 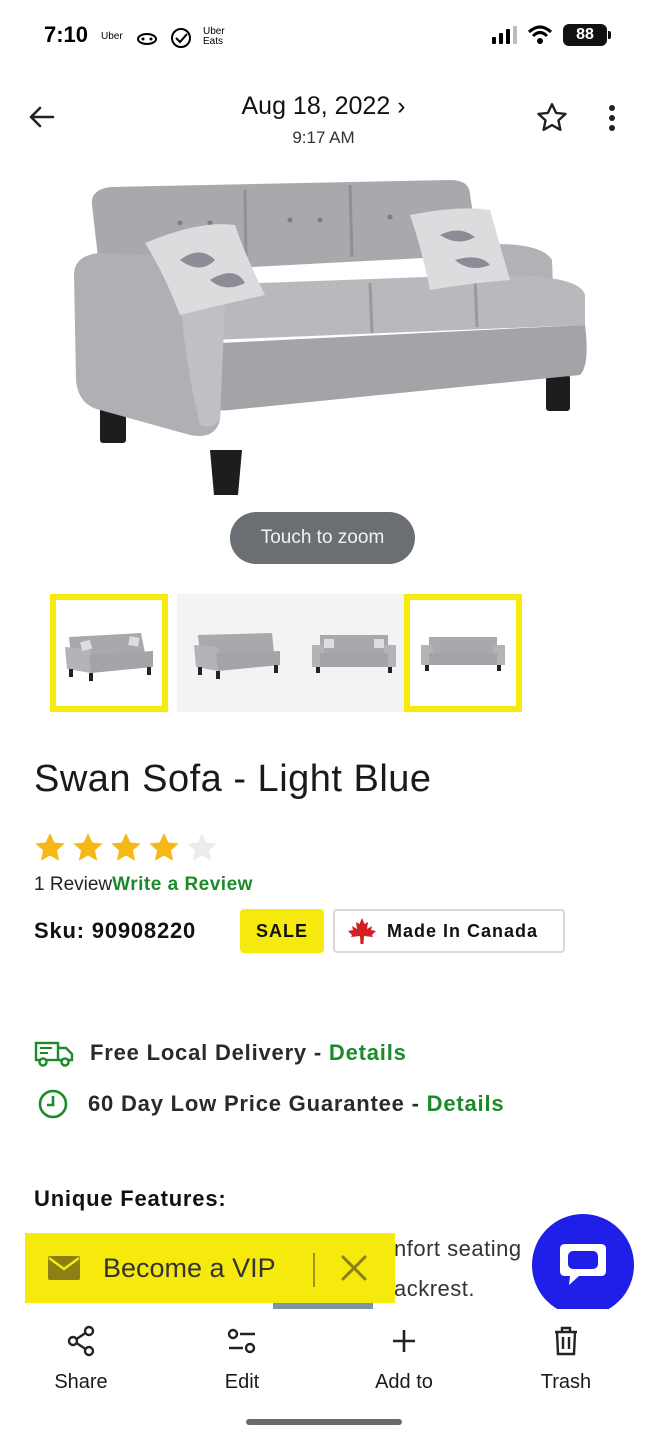 I want to click on guarantee-text: 60 Day Low Price Guarantee -, so click(x=257, y=1103).